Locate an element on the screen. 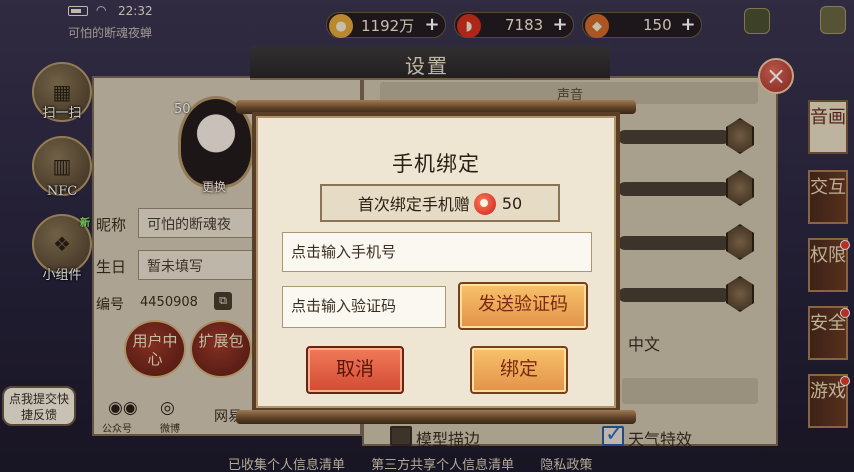 The width and height of the screenshot is (854, 472). bonus-amount: 50 is located at coordinates (512, 203).